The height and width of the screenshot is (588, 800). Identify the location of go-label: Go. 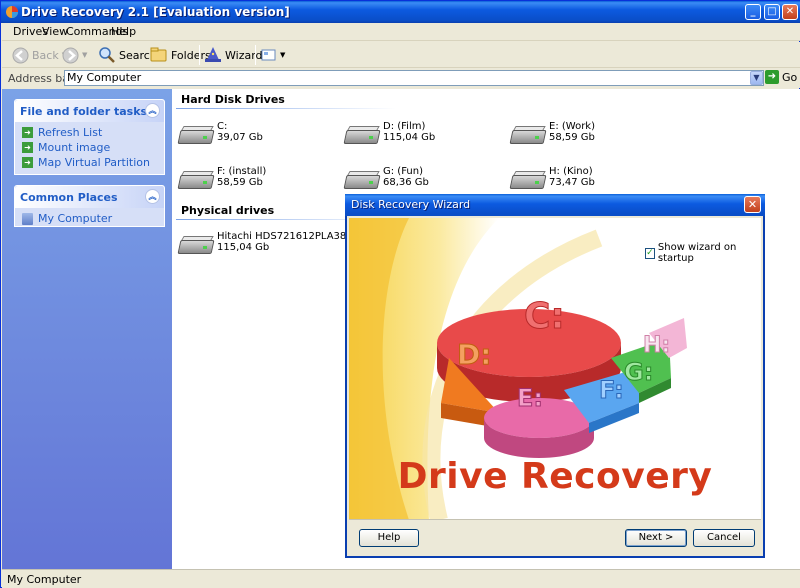
(790, 77).